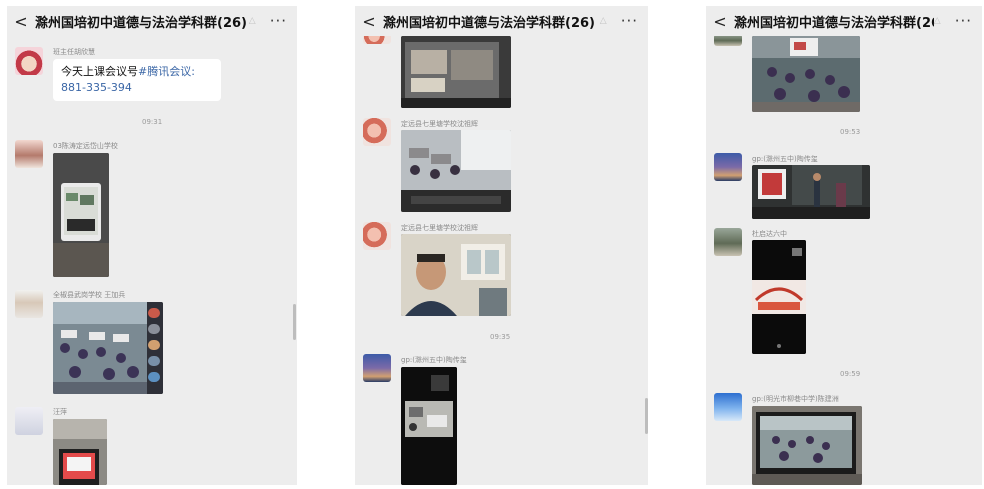 The image size is (984, 489). I want to click on timestamp: 09:31, so click(152, 122).